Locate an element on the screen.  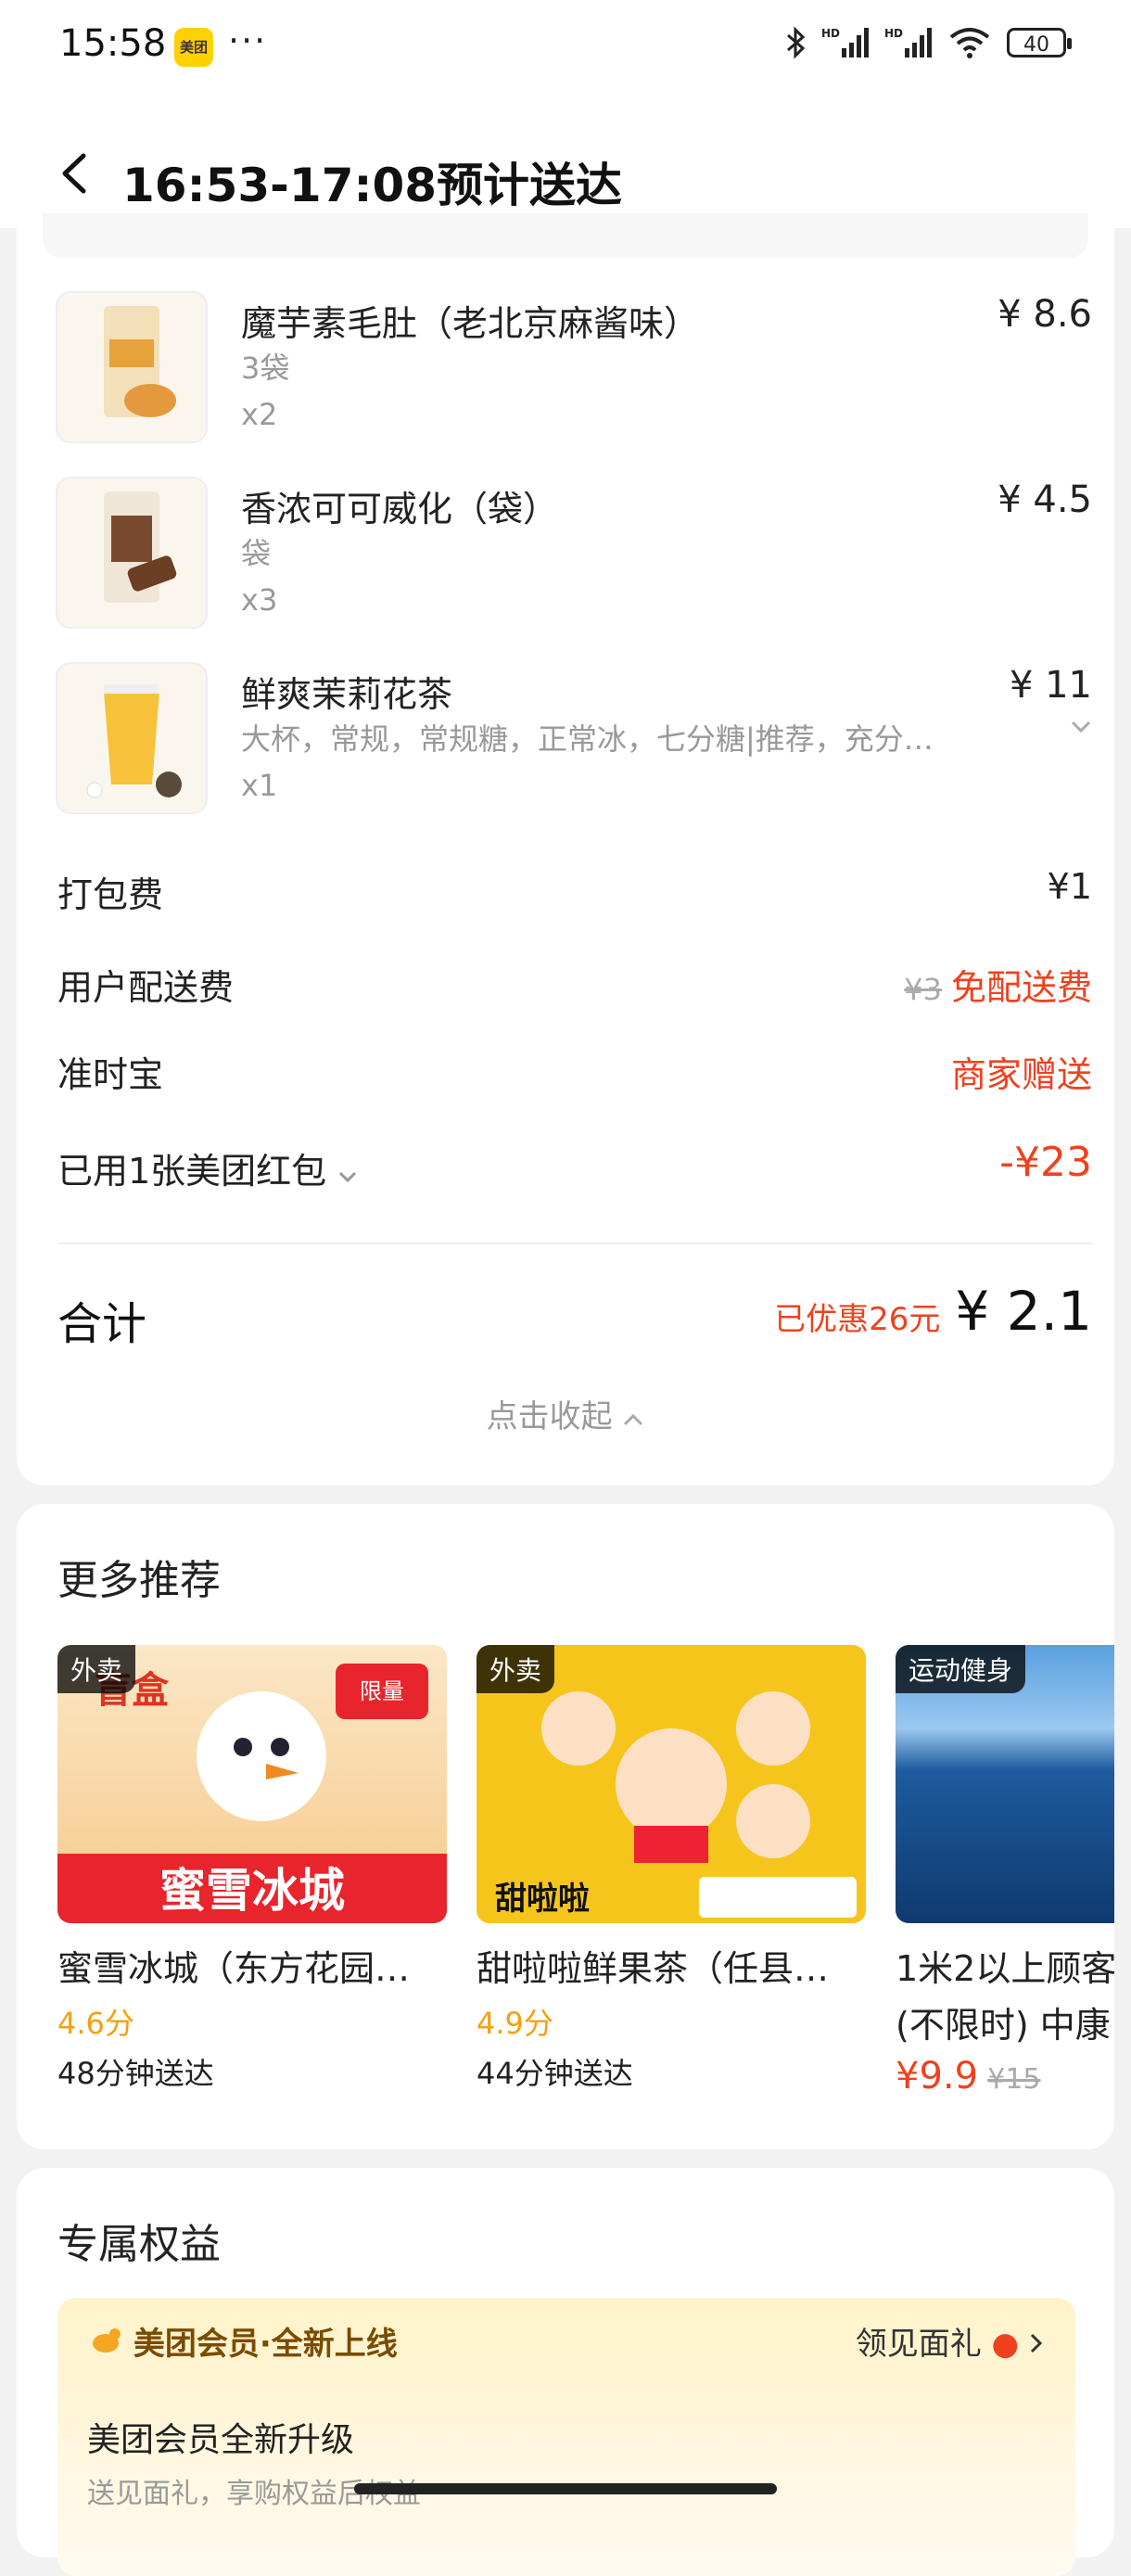
total-summary: 已优惠26元 ¥ 2.1 is located at coordinates (933, 1311).